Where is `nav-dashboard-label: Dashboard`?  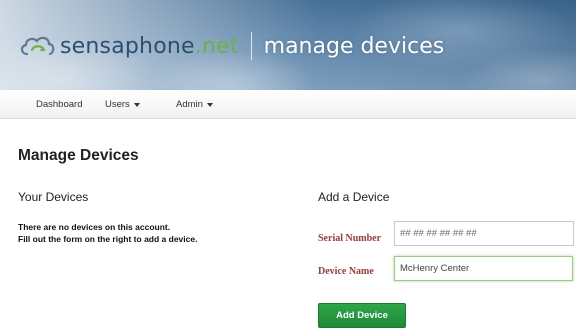
nav-dashboard-label: Dashboard is located at coordinates (59, 104).